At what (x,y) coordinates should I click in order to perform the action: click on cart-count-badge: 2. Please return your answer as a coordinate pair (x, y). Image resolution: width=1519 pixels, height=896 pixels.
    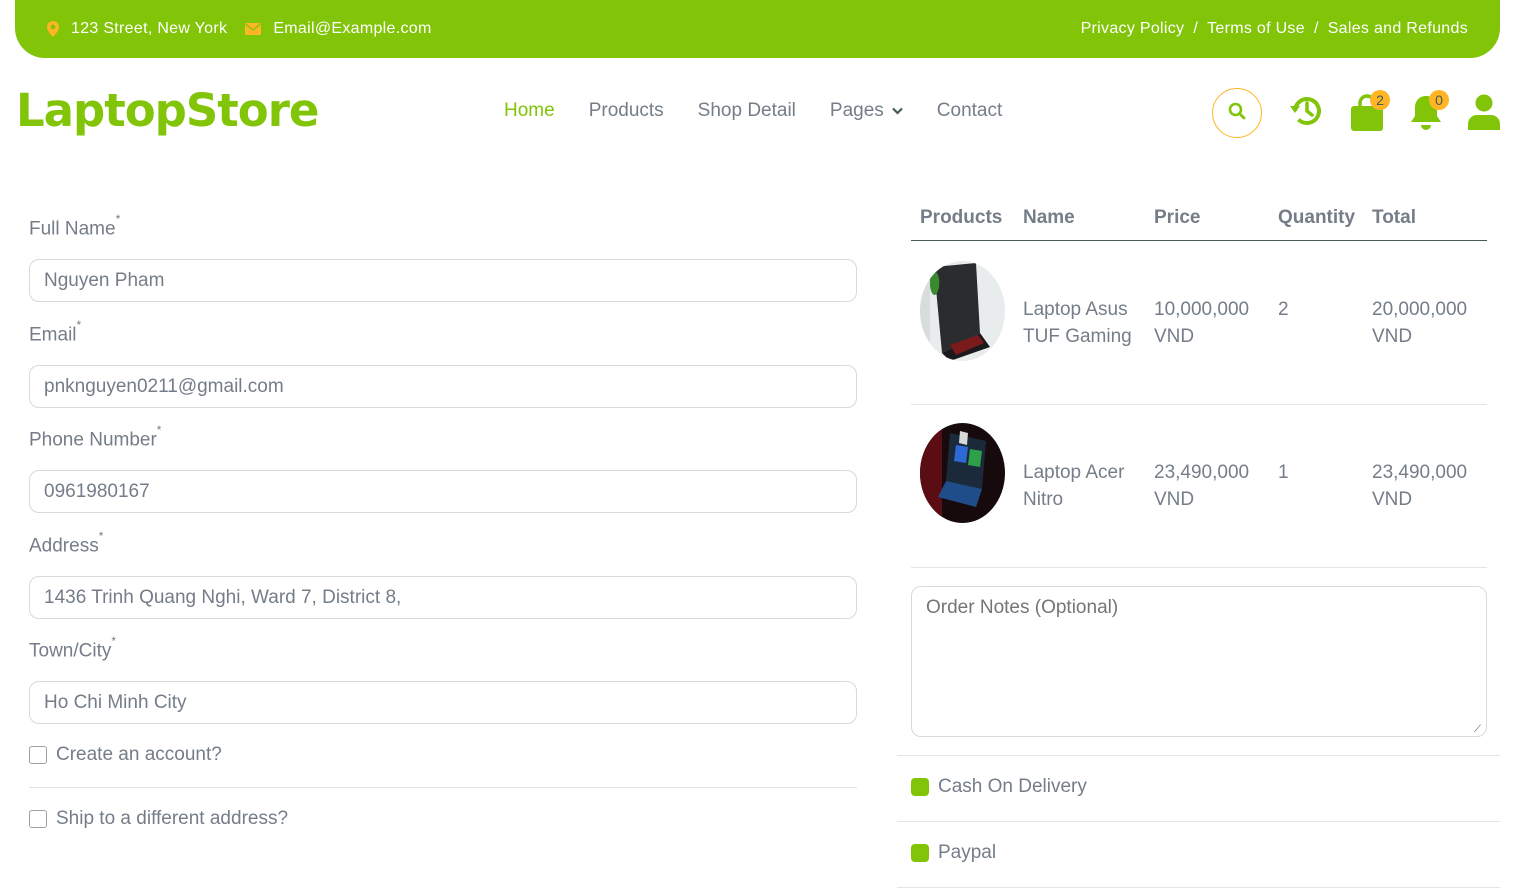
    Looking at the image, I should click on (1380, 100).